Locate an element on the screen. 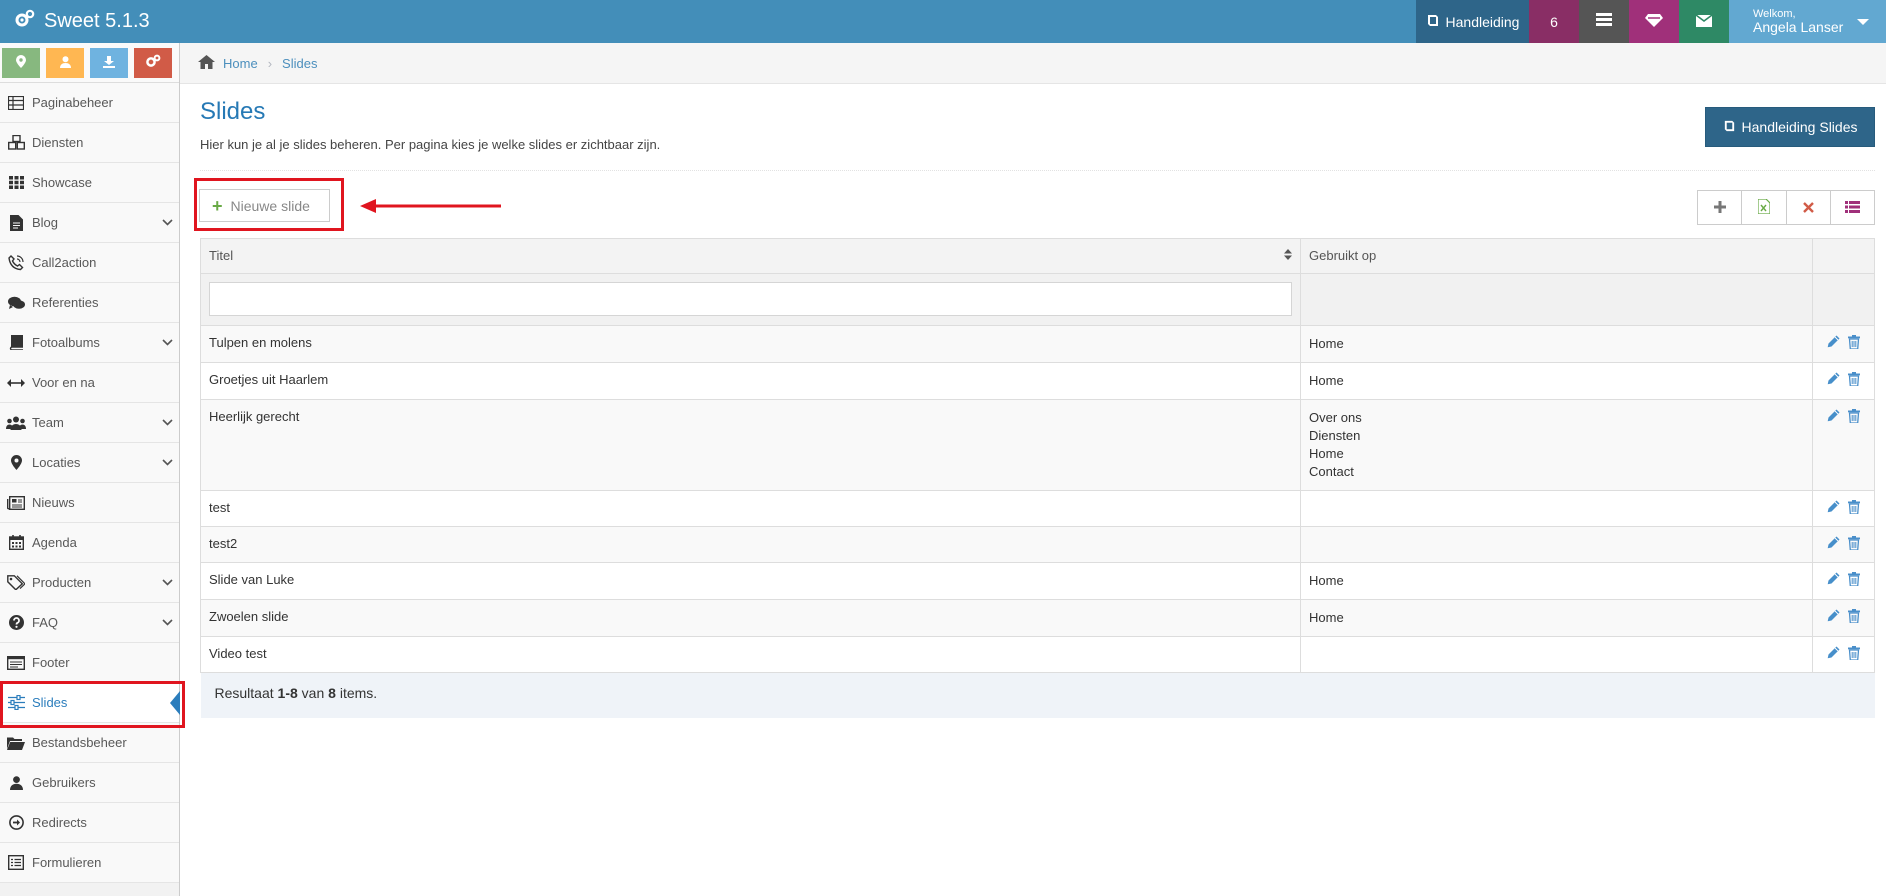  comments-icon is located at coordinates (16, 303).